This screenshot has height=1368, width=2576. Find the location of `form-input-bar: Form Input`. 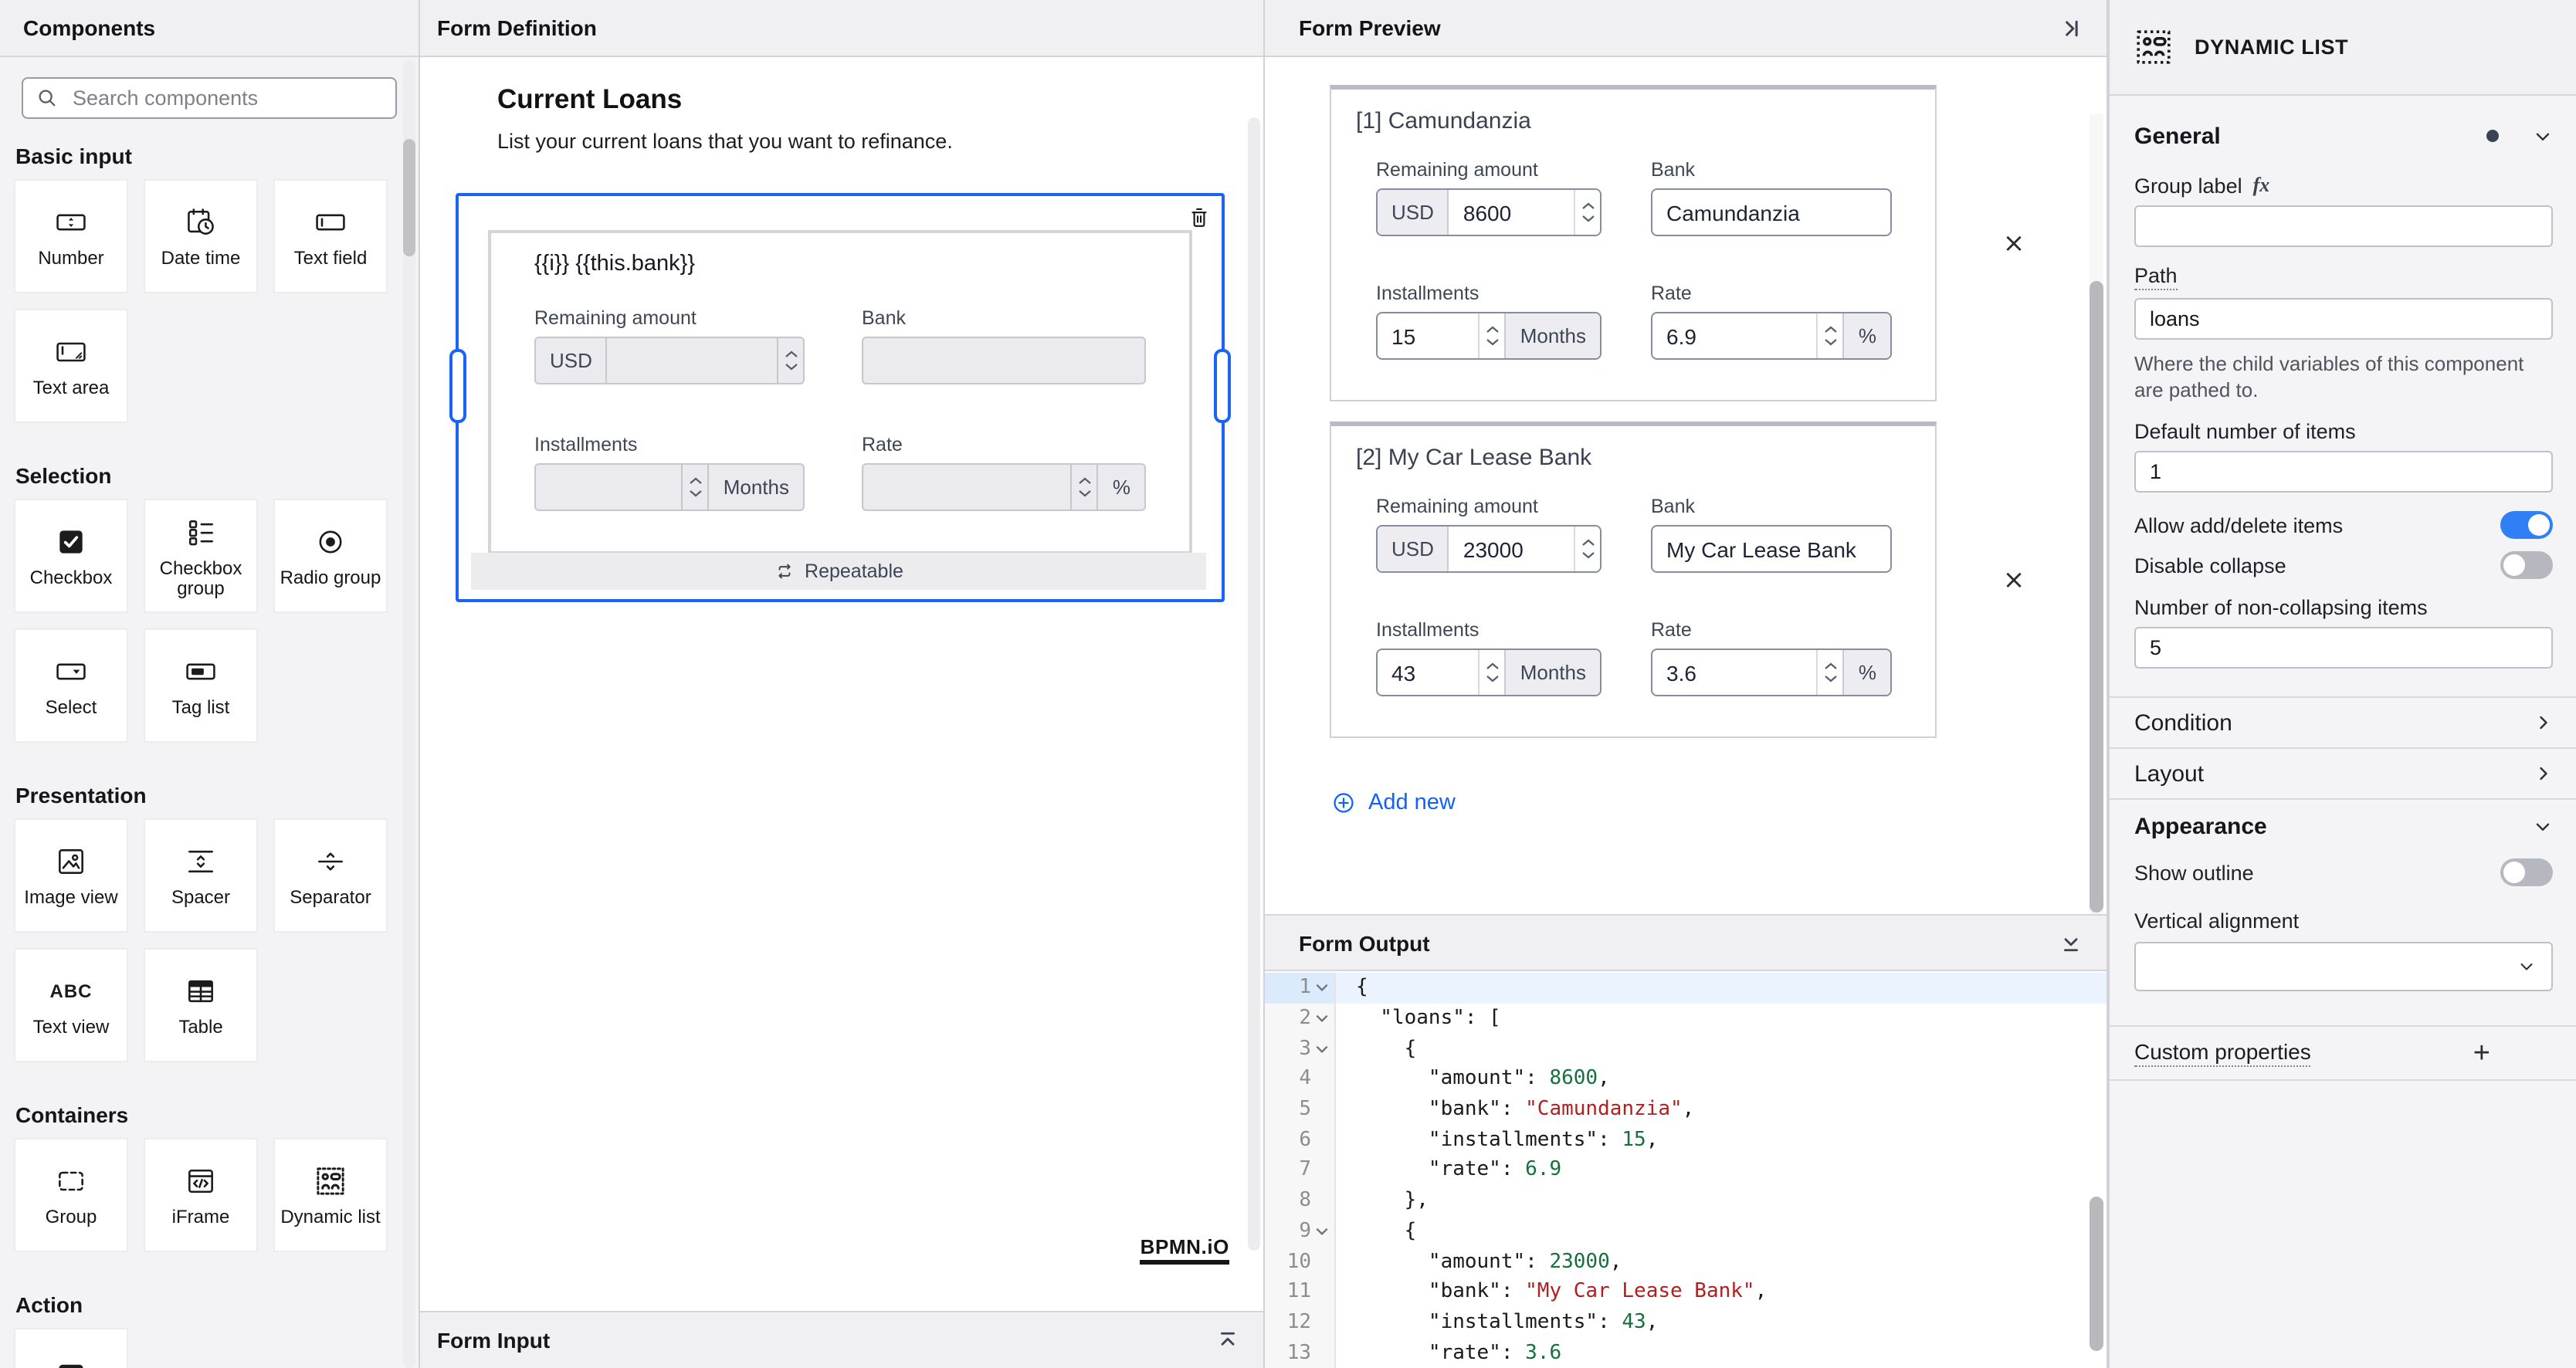

form-input-bar: Form Input is located at coordinates (841, 1339).